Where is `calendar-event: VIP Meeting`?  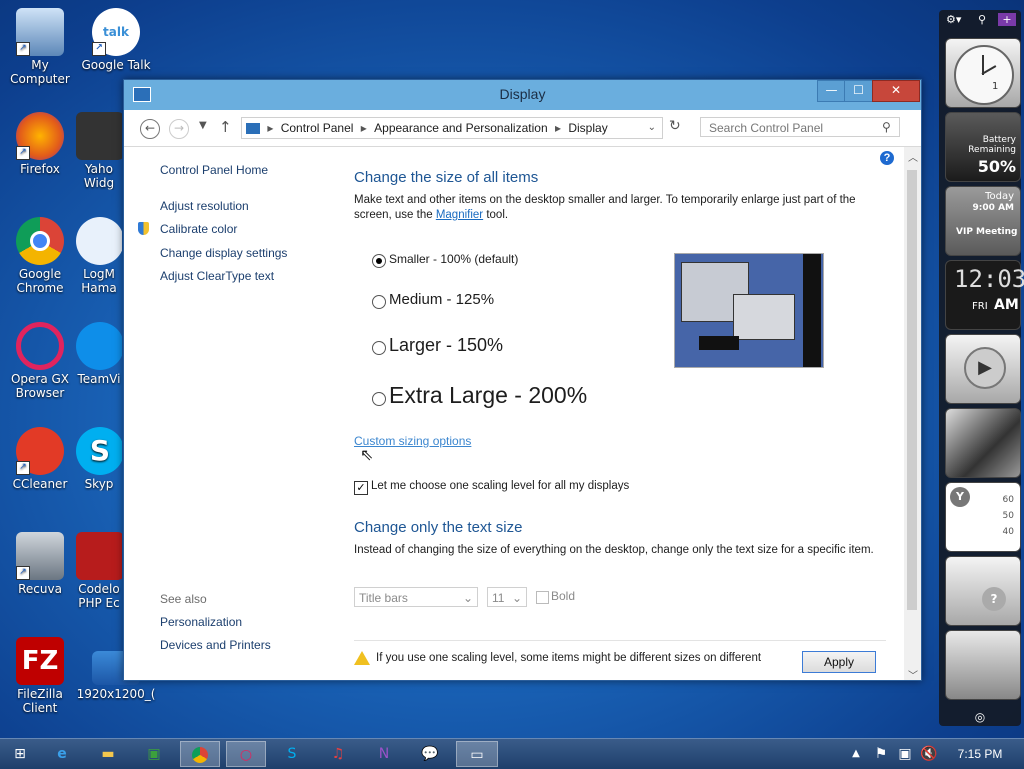
calendar-event: VIP Meeting is located at coordinates (987, 232).